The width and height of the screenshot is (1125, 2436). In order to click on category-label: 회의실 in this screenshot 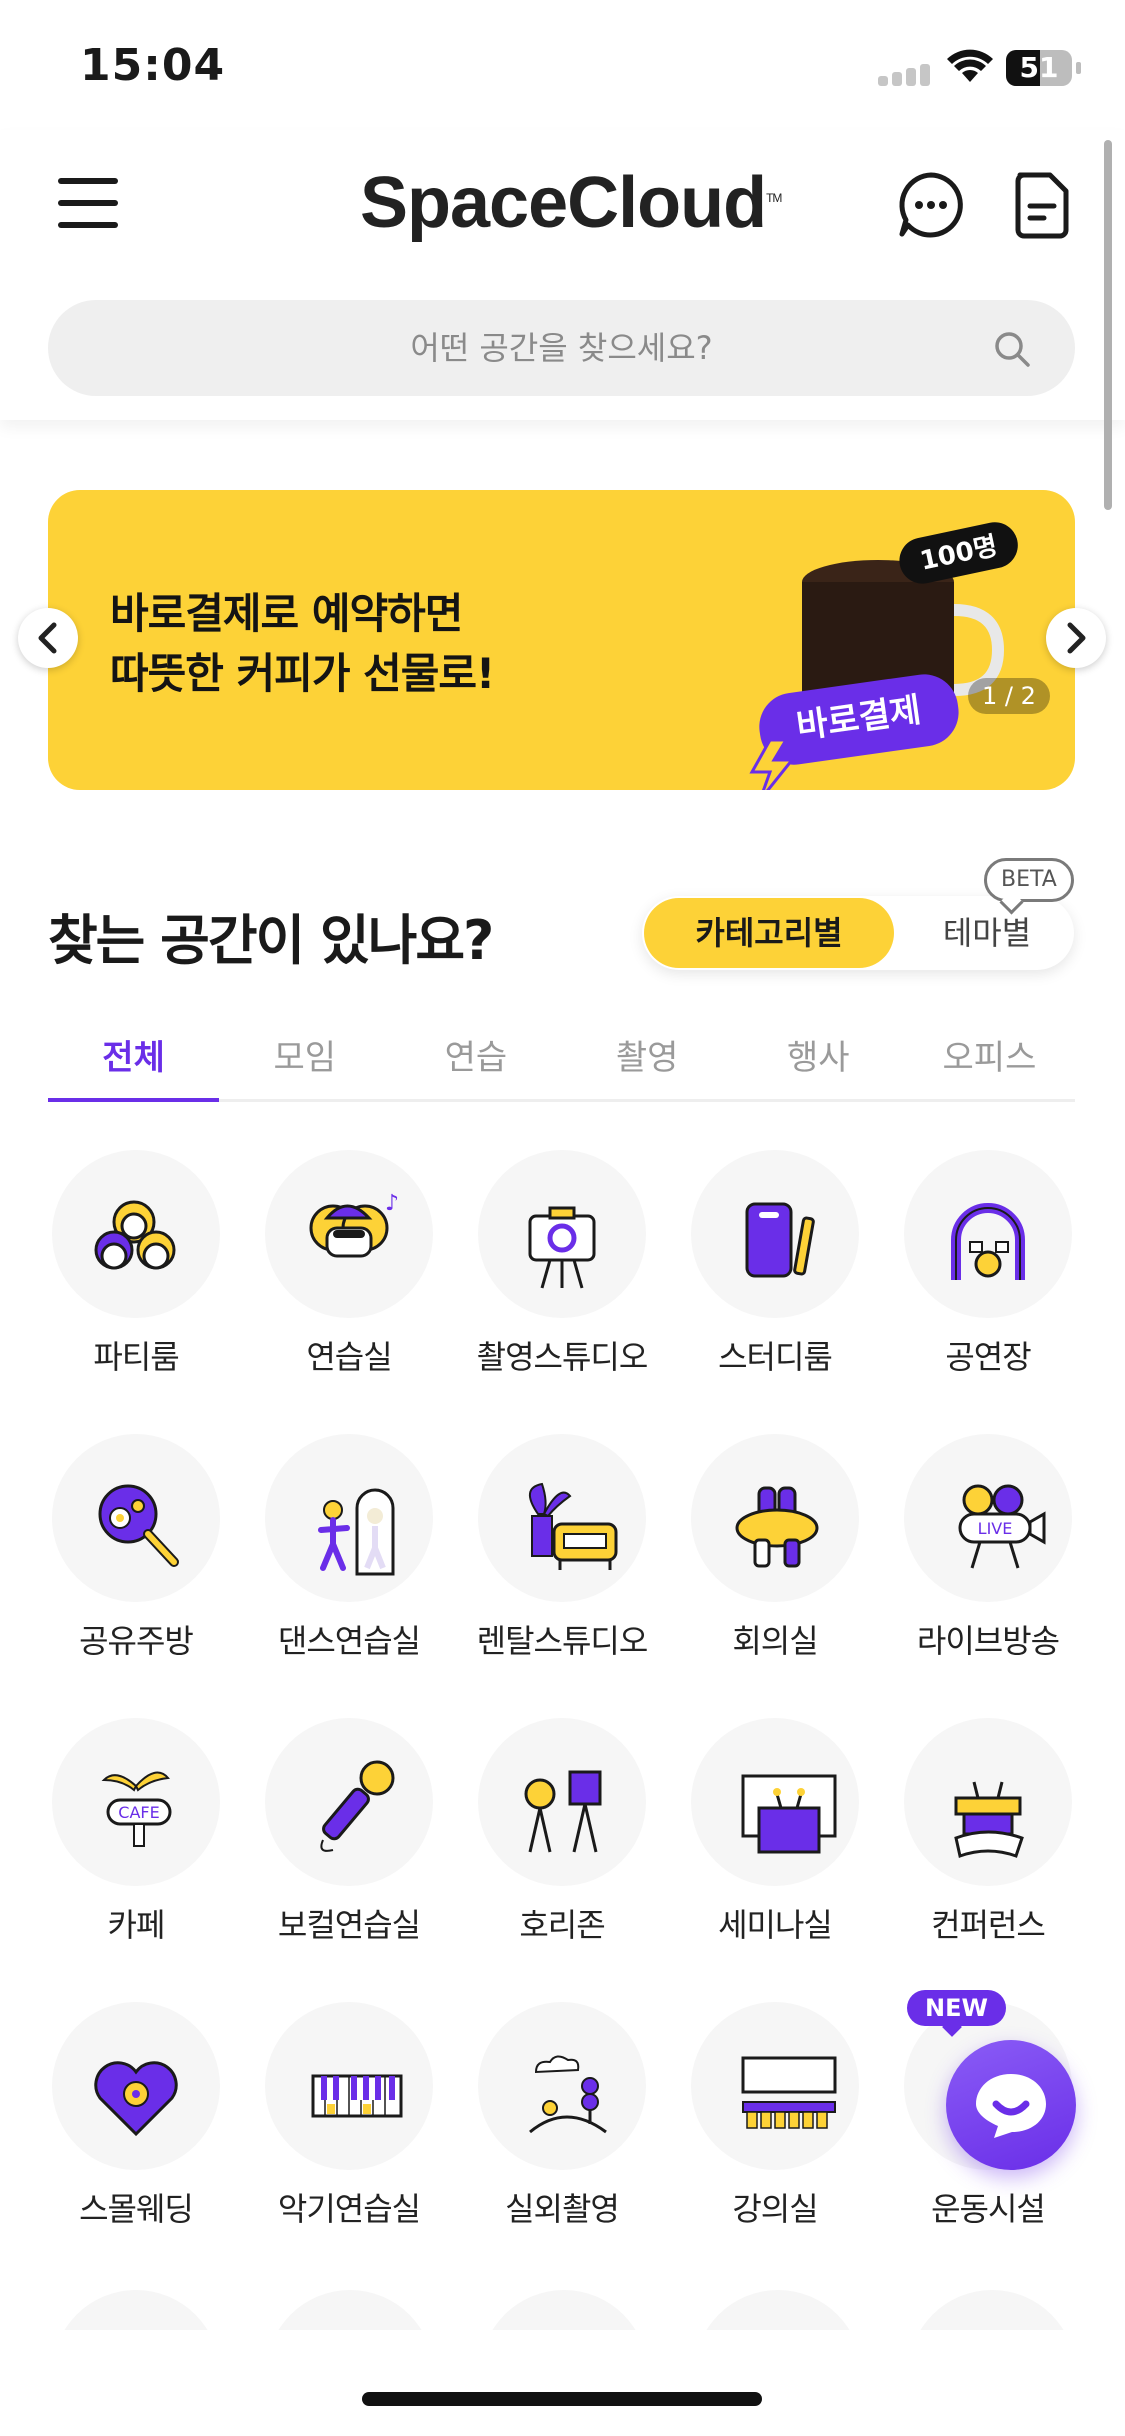, I will do `click(775, 1641)`.